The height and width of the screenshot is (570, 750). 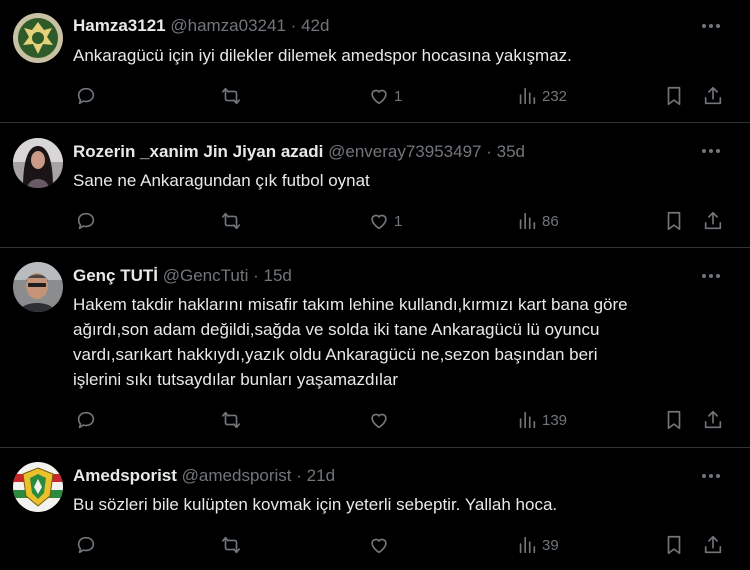 I want to click on author-handle: @amedsporist, so click(x=237, y=475).